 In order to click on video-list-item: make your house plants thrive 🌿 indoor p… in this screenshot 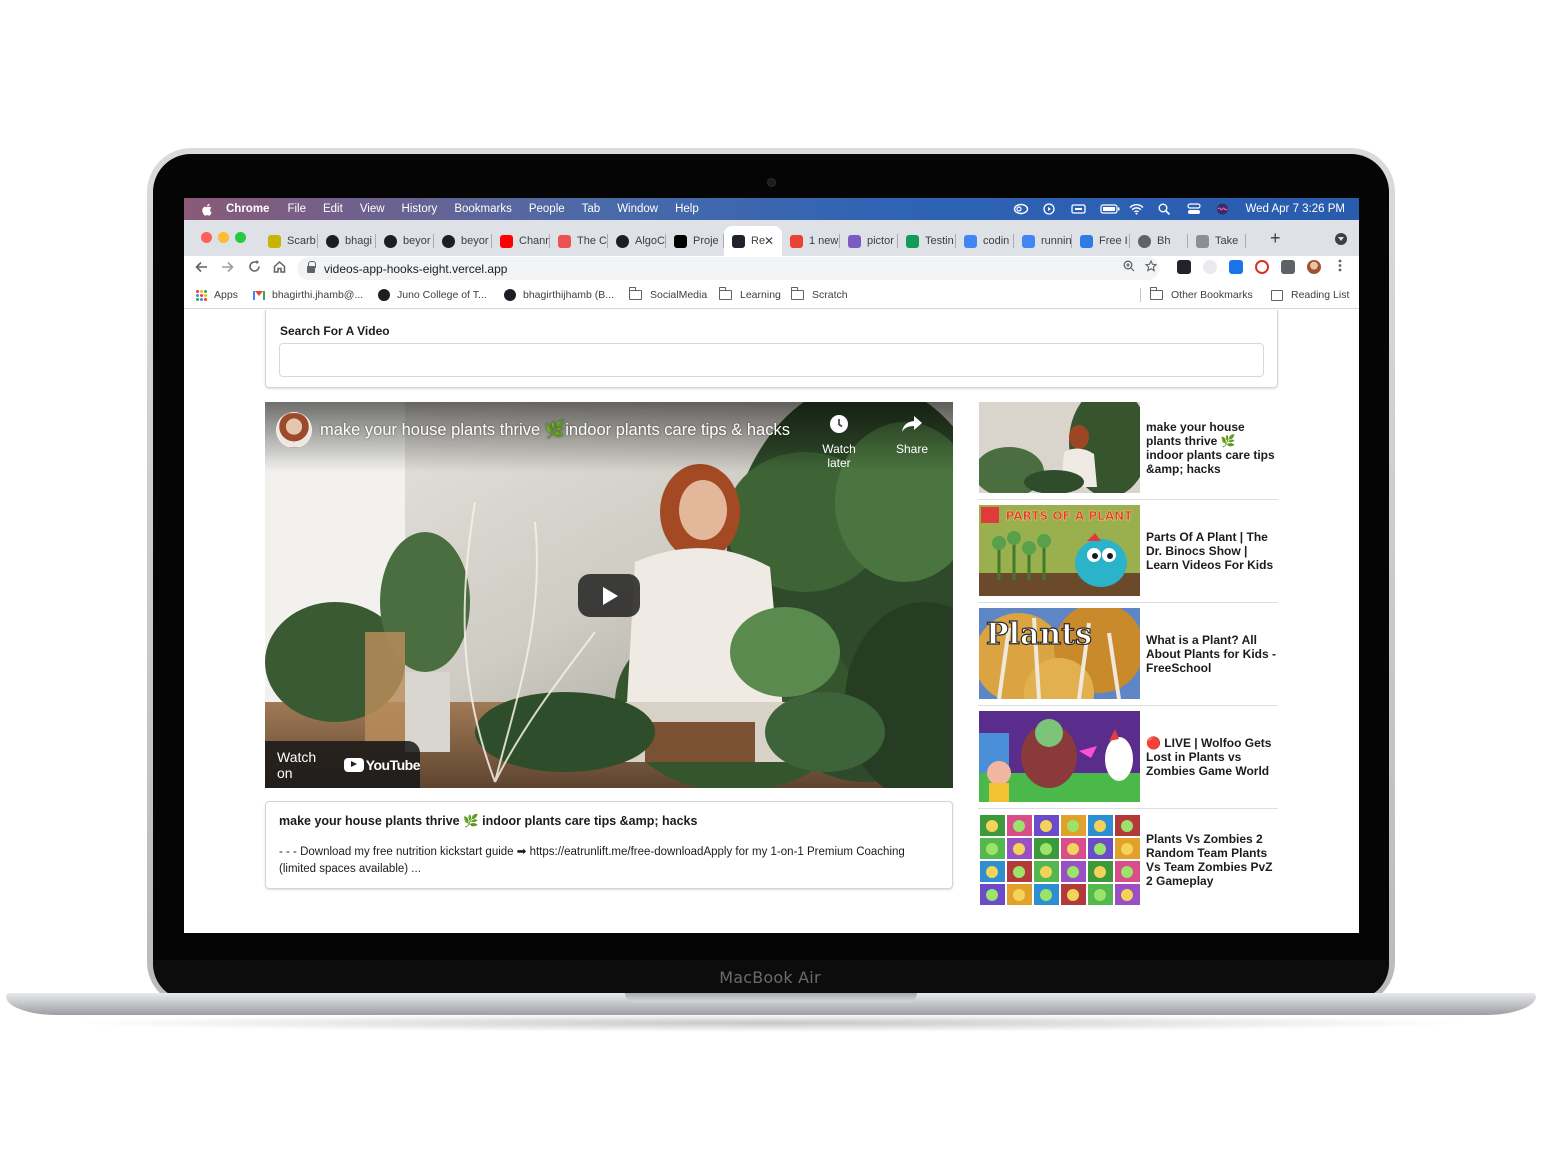, I will do `click(1128, 453)`.